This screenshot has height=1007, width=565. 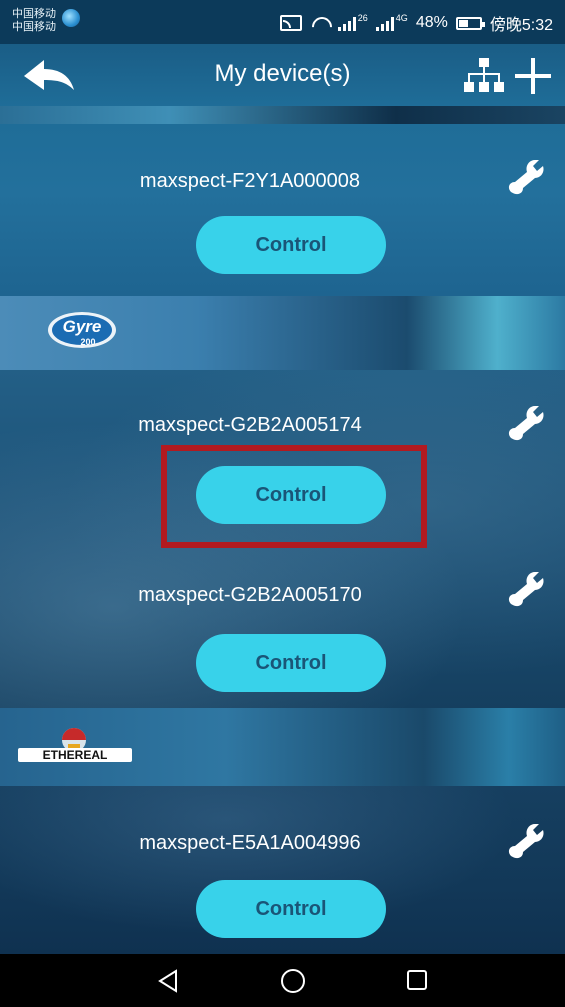 I want to click on nav-back-button, so click(x=168, y=981).